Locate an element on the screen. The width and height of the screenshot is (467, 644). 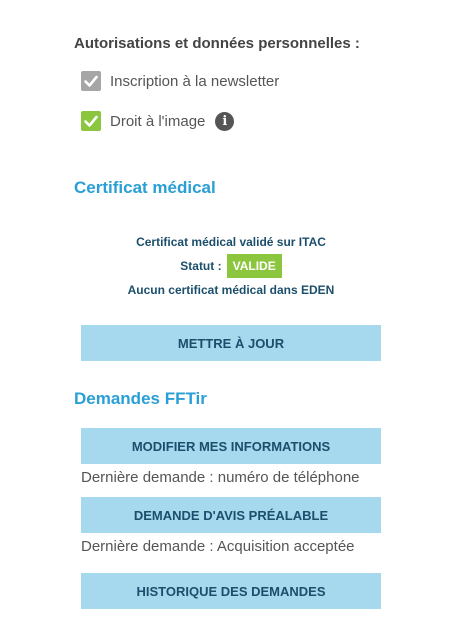
newsletter-label: Inscription à la newsletter is located at coordinates (195, 81).